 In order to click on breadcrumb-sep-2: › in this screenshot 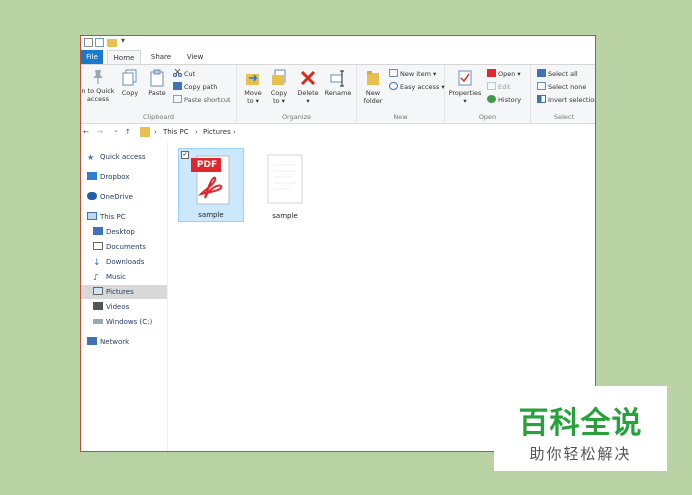, I will do `click(196, 132)`.